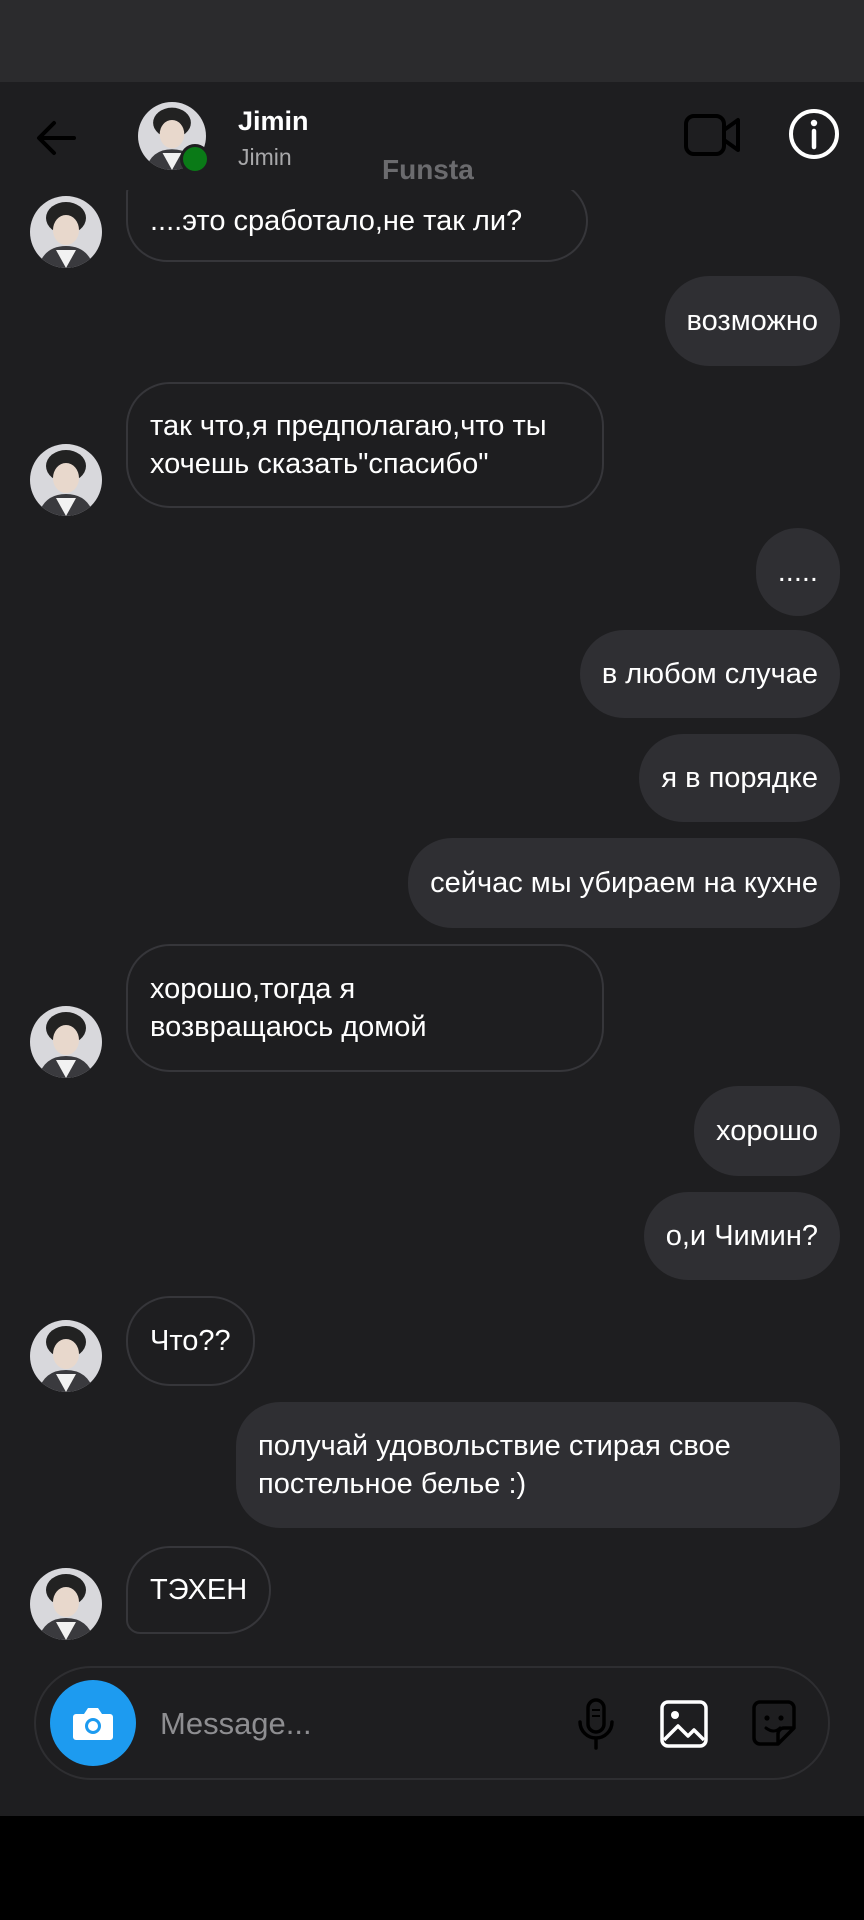  What do you see at coordinates (273, 121) in the screenshot?
I see `contact-name: Jimin` at bounding box center [273, 121].